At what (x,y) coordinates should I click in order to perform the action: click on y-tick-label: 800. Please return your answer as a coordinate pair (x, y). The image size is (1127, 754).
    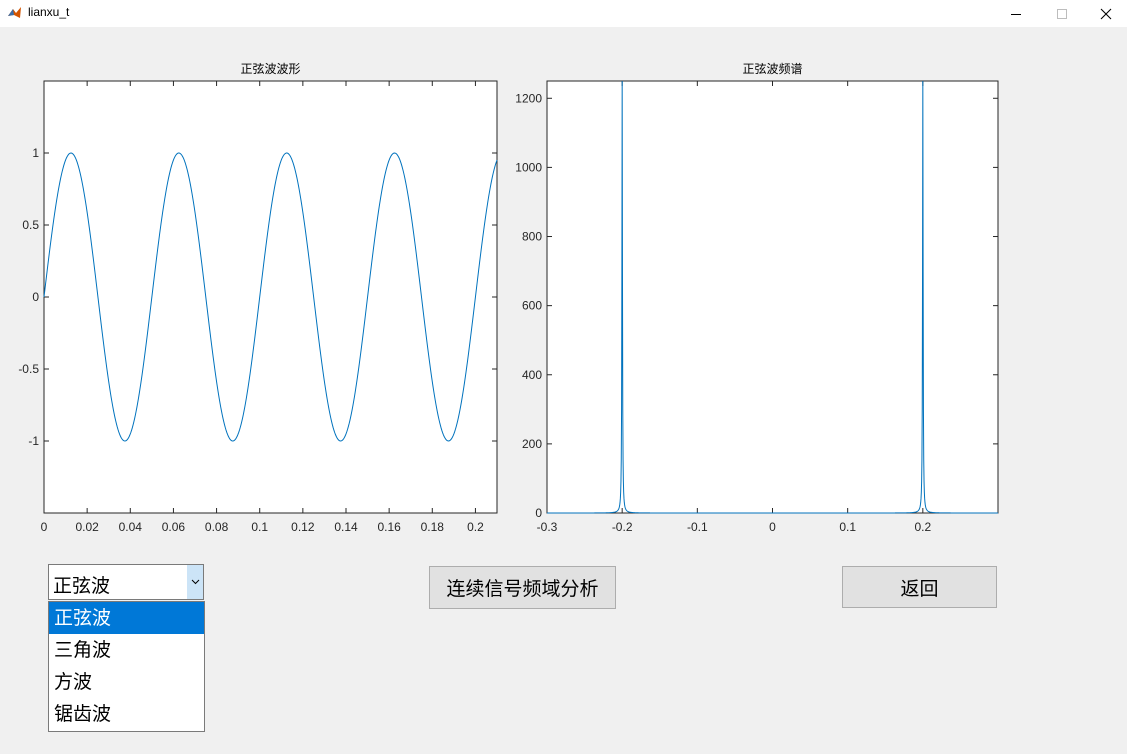
    Looking at the image, I should click on (532, 237).